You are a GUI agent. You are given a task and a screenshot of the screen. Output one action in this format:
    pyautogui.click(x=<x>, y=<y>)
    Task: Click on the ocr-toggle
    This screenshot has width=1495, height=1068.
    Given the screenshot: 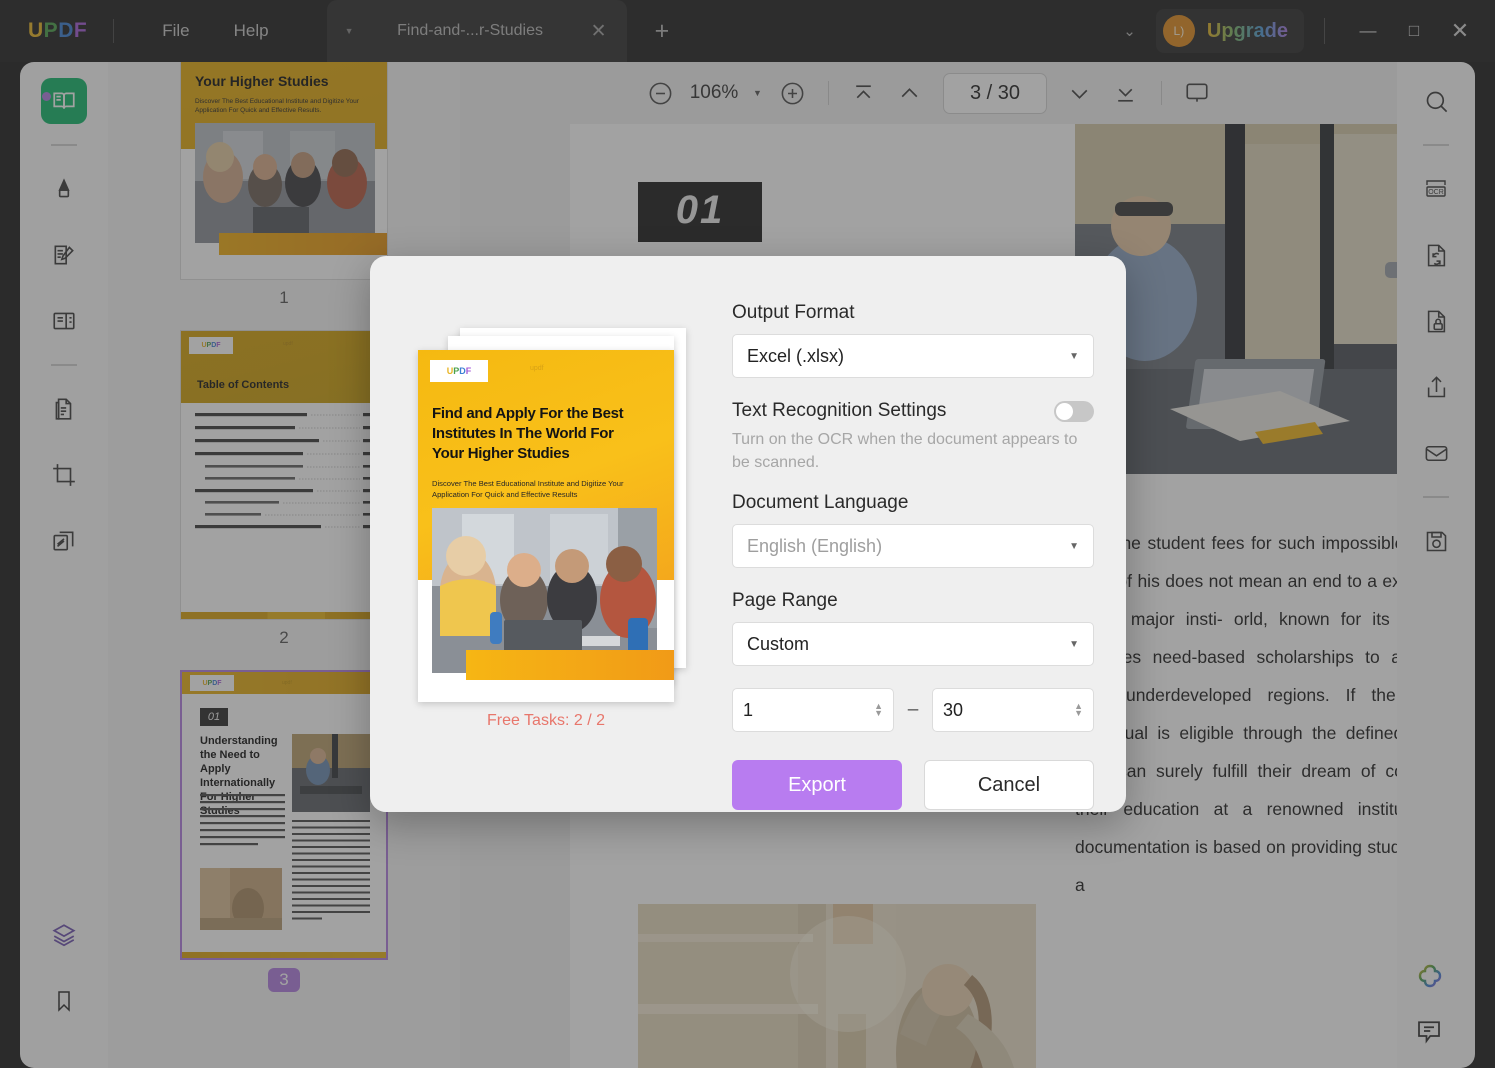 What is the action you would take?
    pyautogui.click(x=1074, y=411)
    